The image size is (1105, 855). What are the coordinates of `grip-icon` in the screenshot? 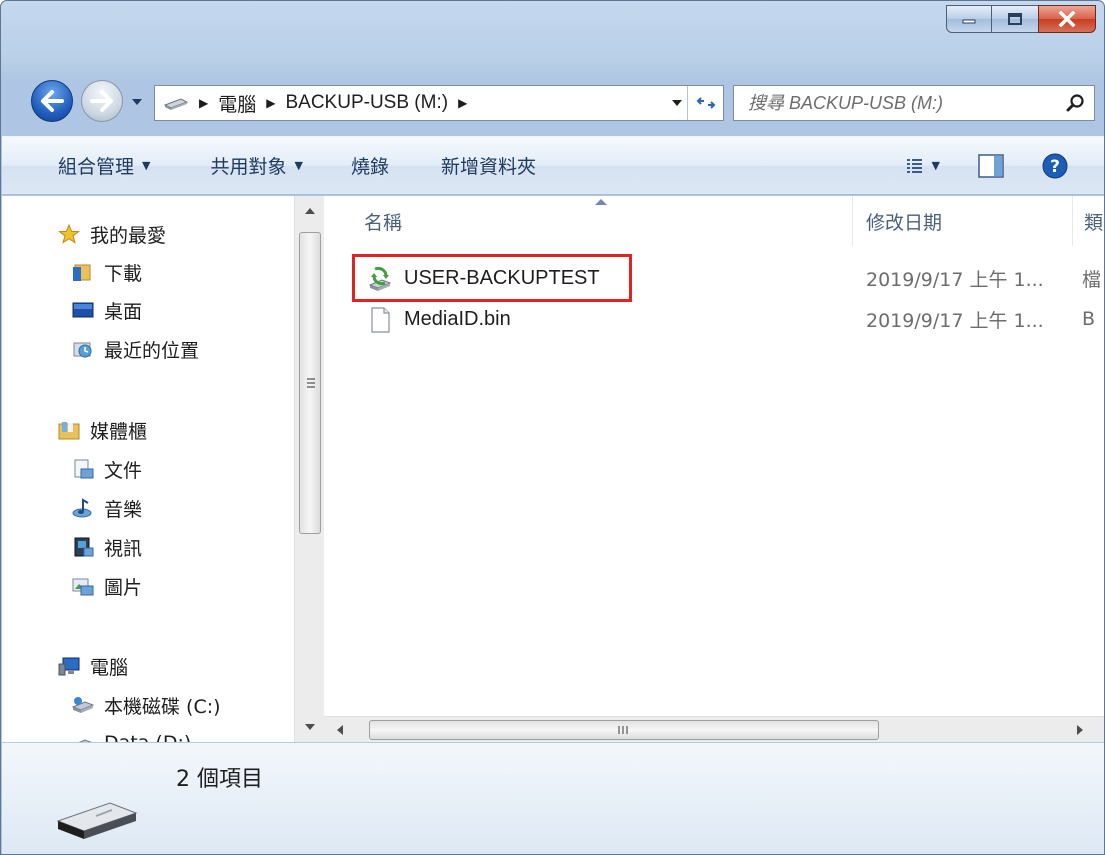 It's located at (311, 383).